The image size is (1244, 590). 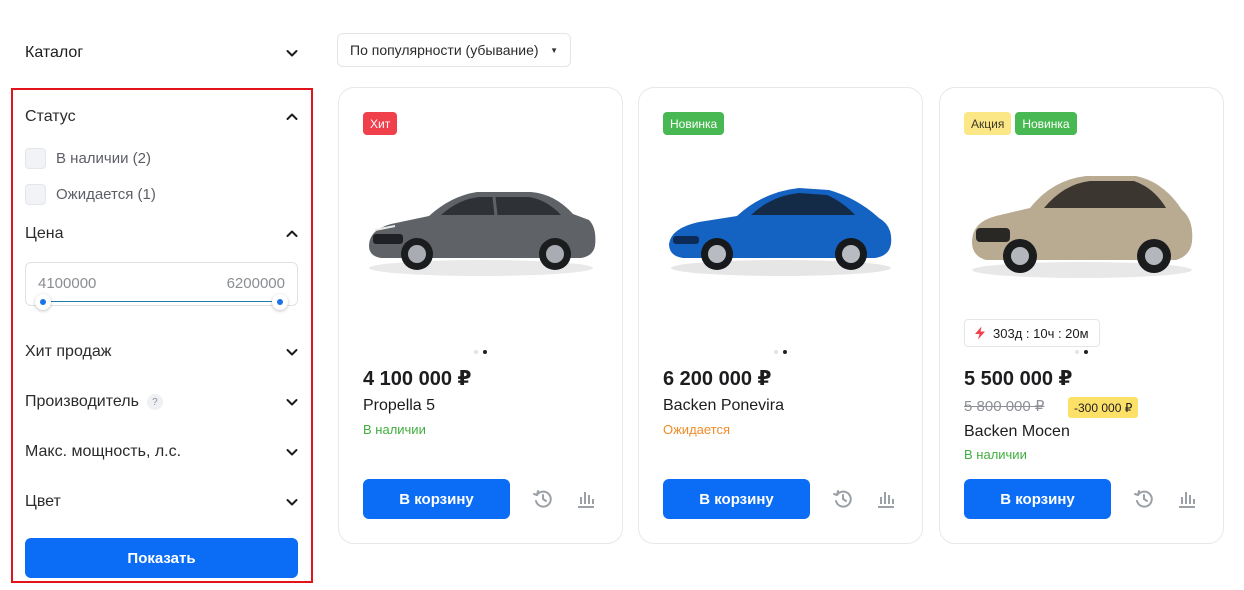 I want to click on sort-select: По популярности (убывание) ▼, so click(x=454, y=50).